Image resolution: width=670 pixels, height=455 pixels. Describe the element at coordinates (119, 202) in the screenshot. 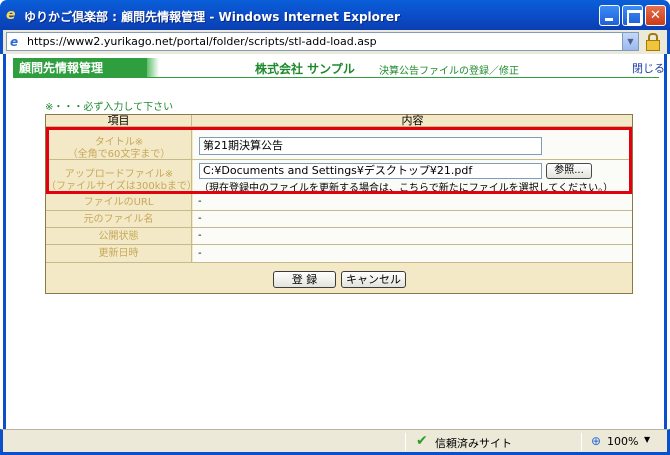

I see `info-label: ファイルのURL` at that location.